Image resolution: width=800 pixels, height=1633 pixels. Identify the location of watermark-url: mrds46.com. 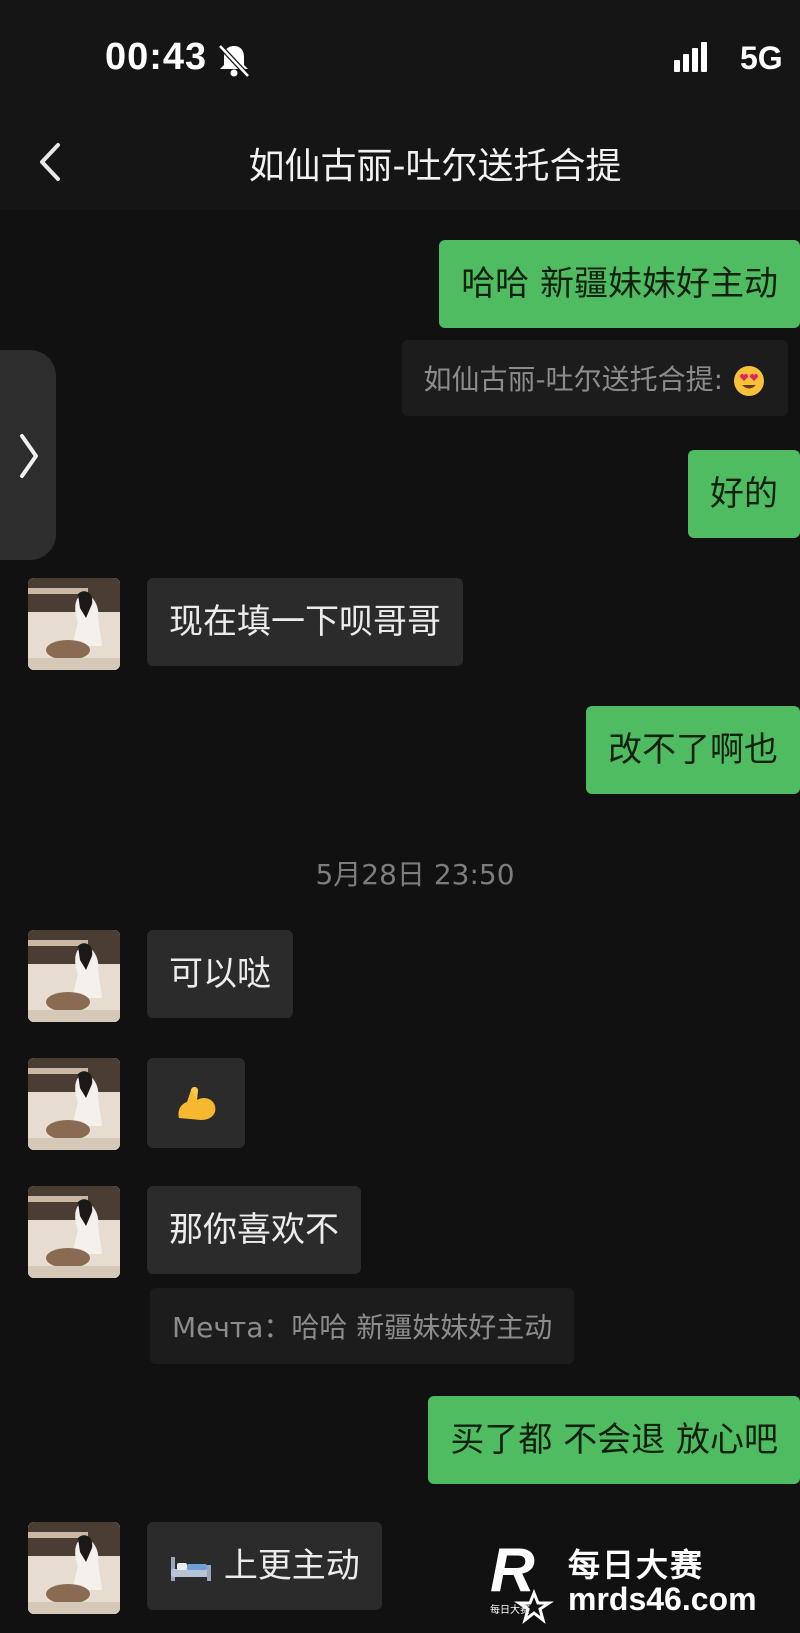
(662, 1599).